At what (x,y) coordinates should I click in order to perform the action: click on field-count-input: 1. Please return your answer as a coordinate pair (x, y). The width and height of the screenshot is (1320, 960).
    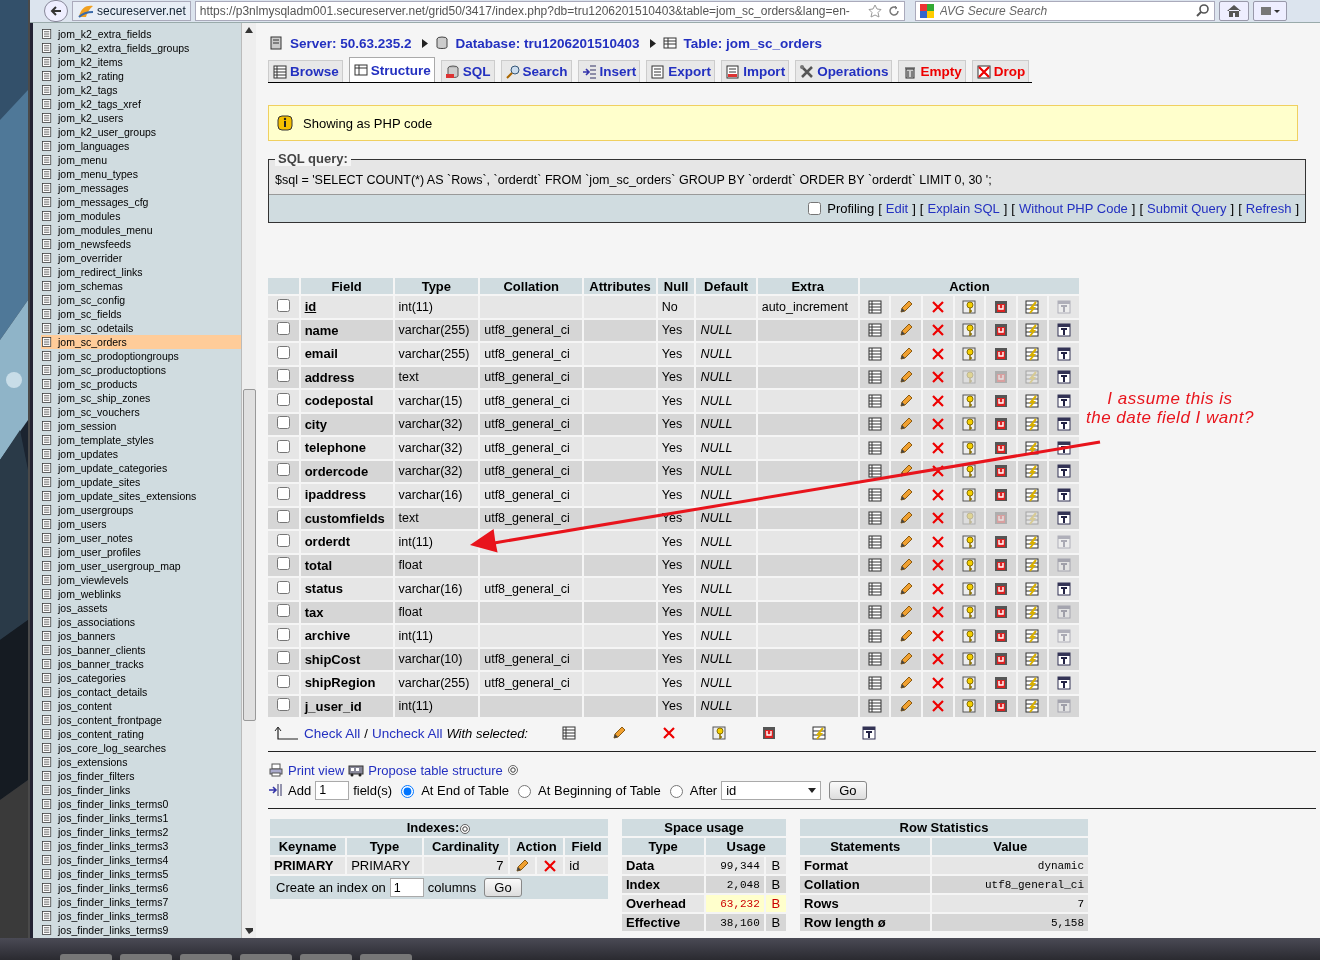
    Looking at the image, I should click on (332, 790).